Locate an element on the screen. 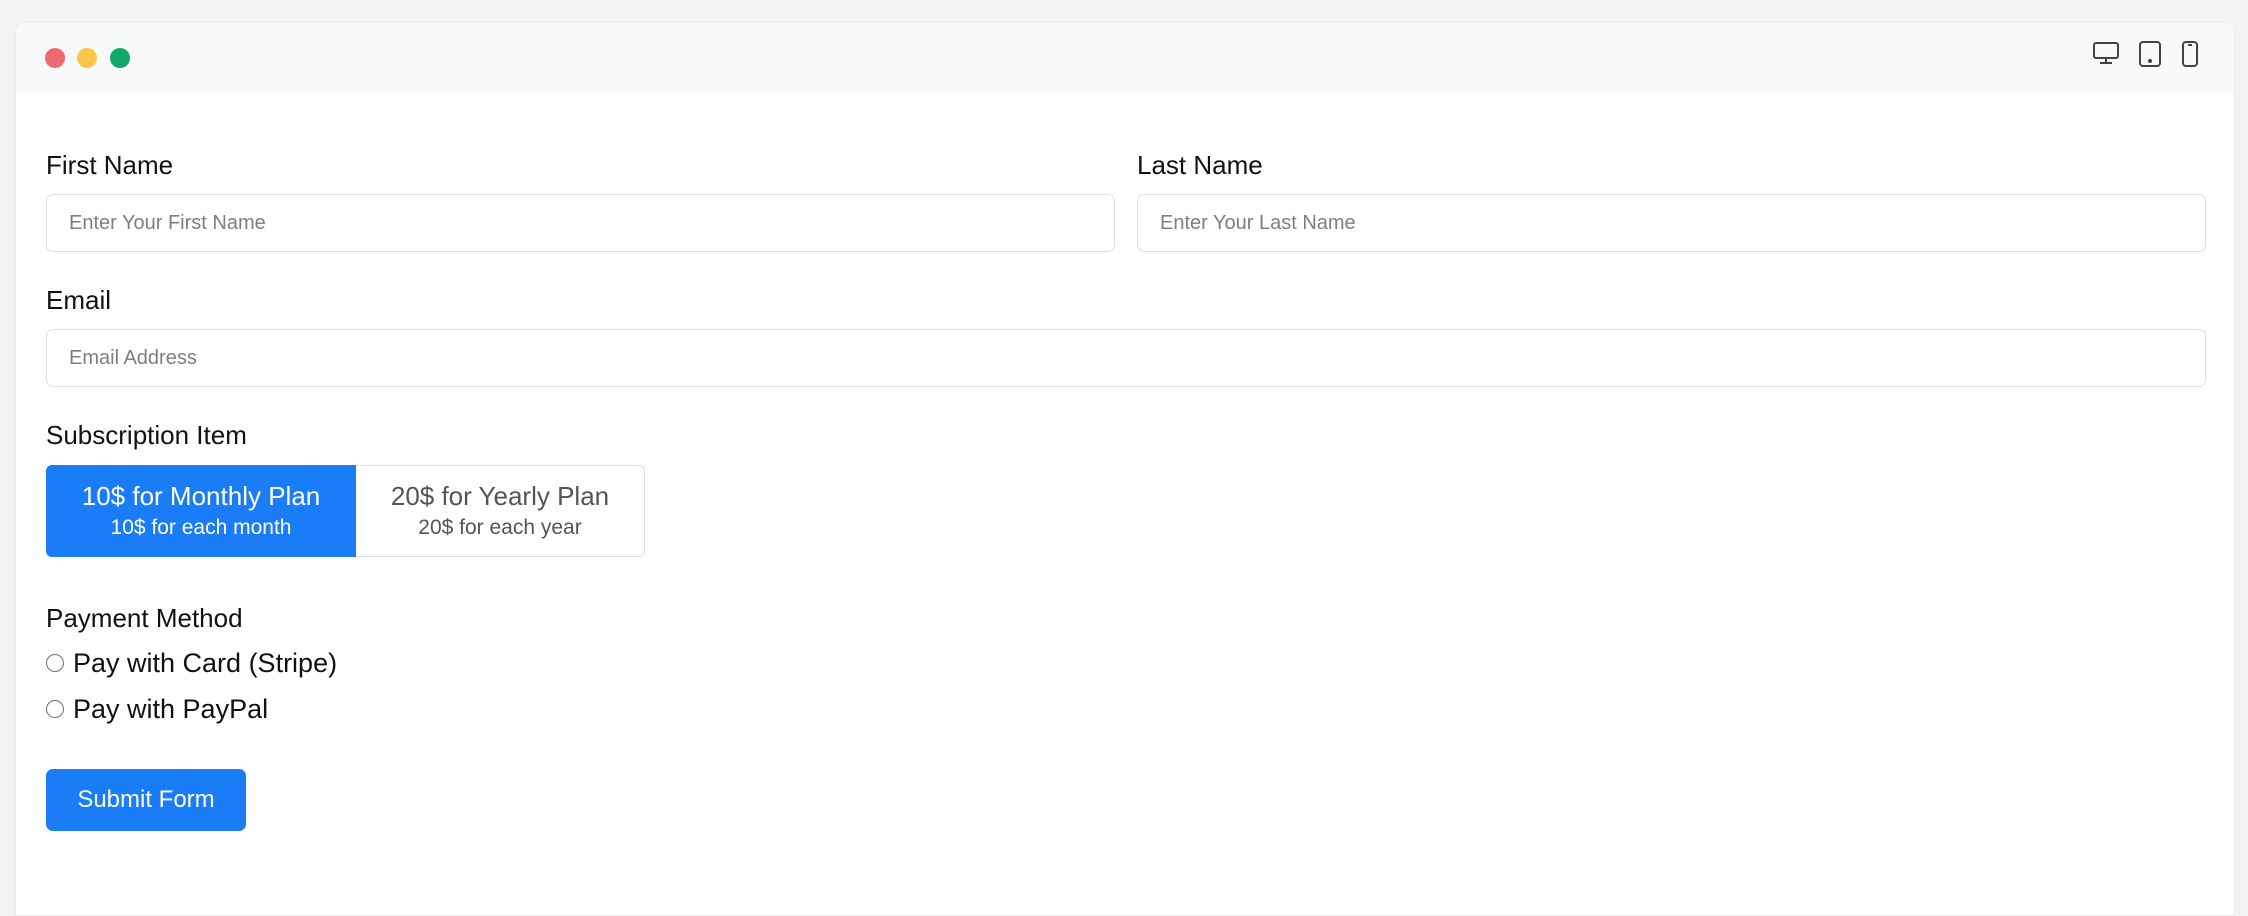  plan-yearly-title: 20$ for Yearly Plan is located at coordinates (500, 496).